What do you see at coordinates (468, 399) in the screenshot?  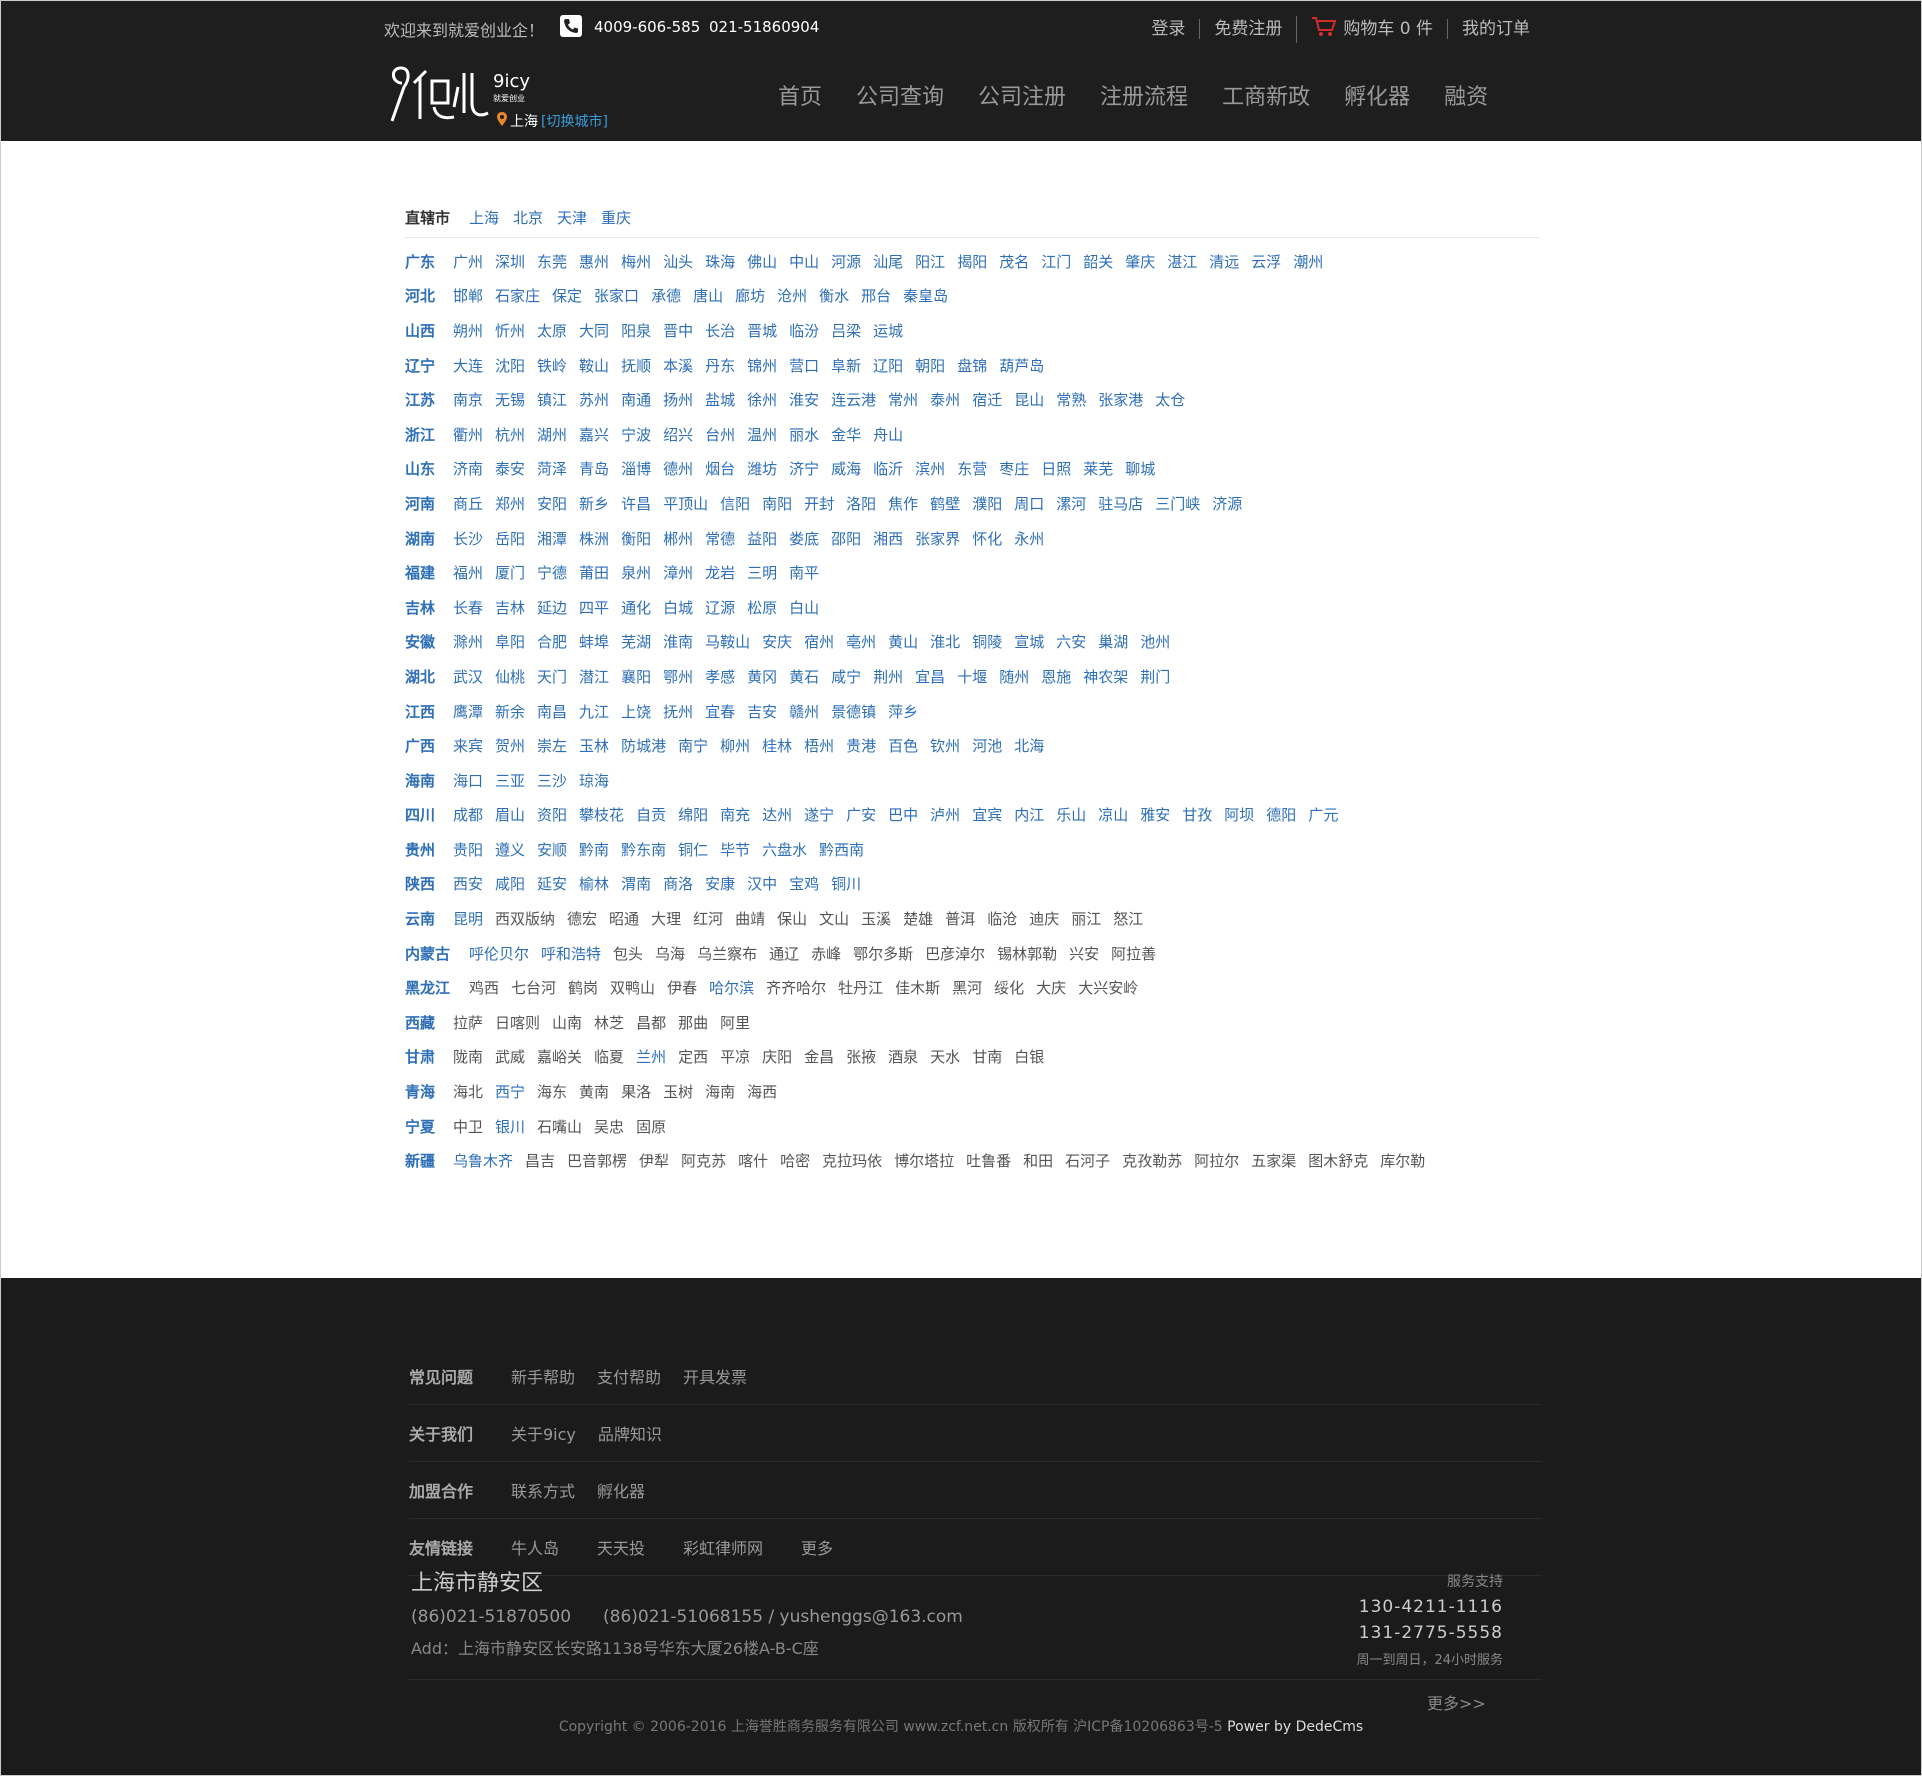 I see `city-link: 南京` at bounding box center [468, 399].